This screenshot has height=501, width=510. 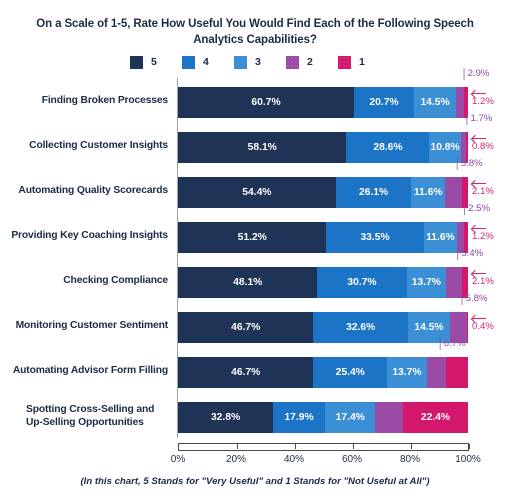 I want to click on bar-segment-value: 10.8%, so click(x=445, y=147).